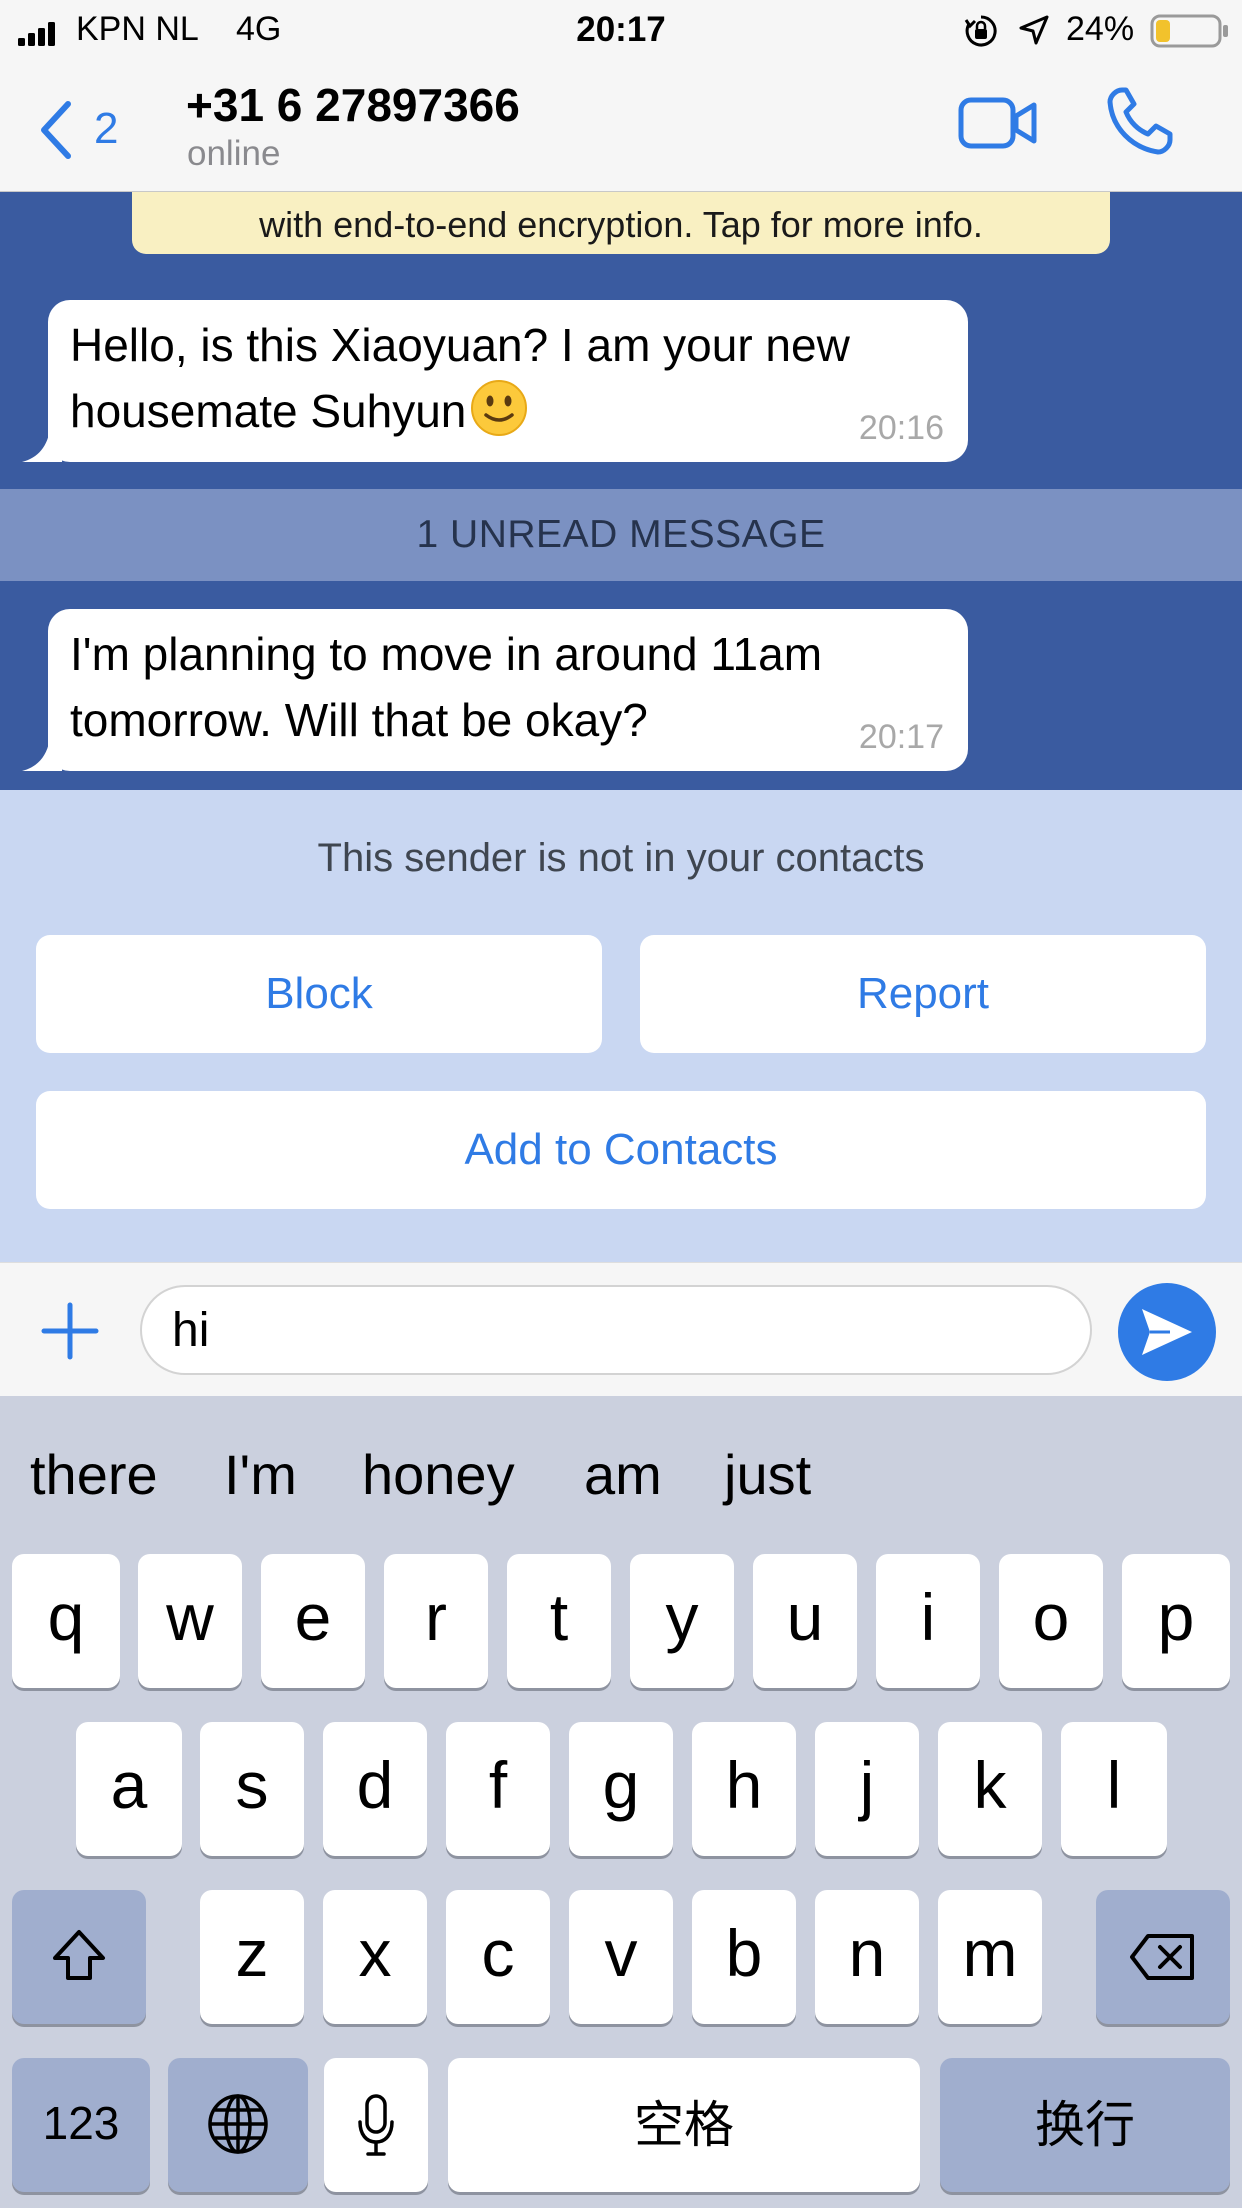 The width and height of the screenshot is (1242, 2208). What do you see at coordinates (928, 1621) in the screenshot?
I see `key-i: i` at bounding box center [928, 1621].